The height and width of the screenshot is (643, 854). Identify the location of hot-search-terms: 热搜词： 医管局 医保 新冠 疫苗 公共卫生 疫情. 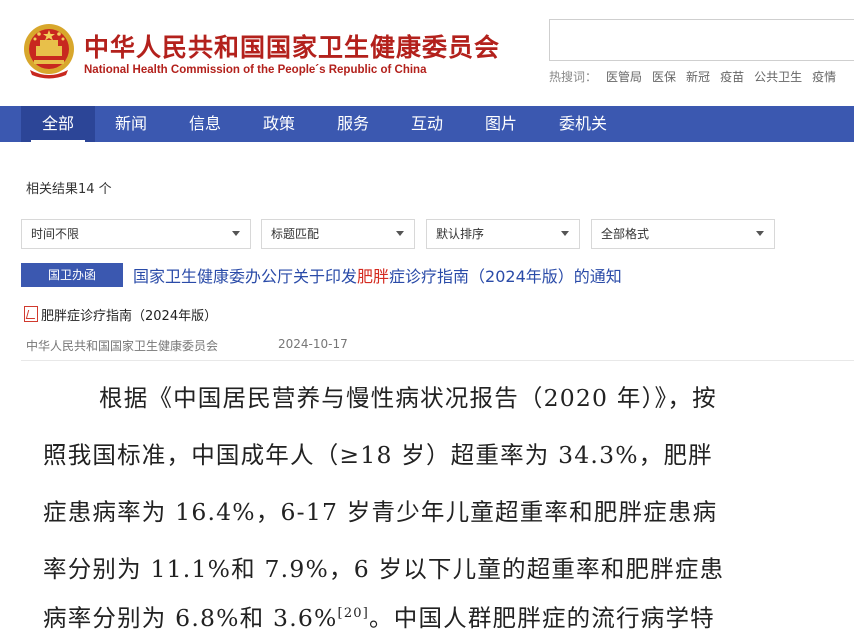
(697, 76).